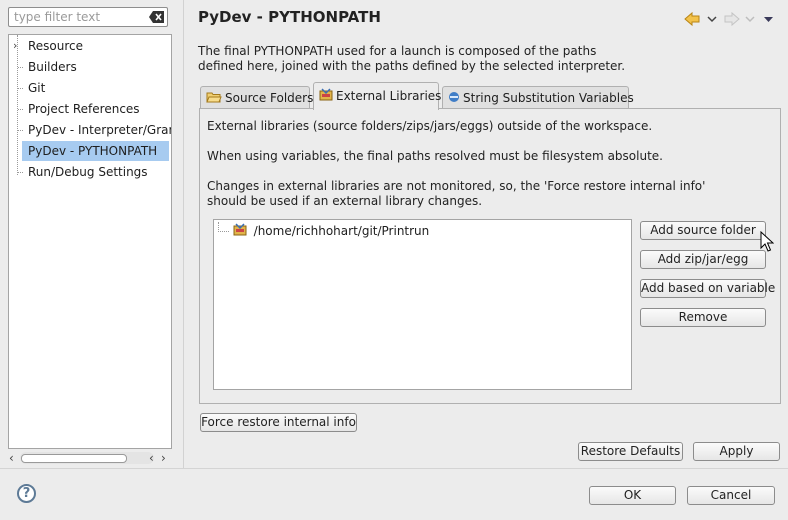  I want to click on navigation-toolbar, so click(732, 19).